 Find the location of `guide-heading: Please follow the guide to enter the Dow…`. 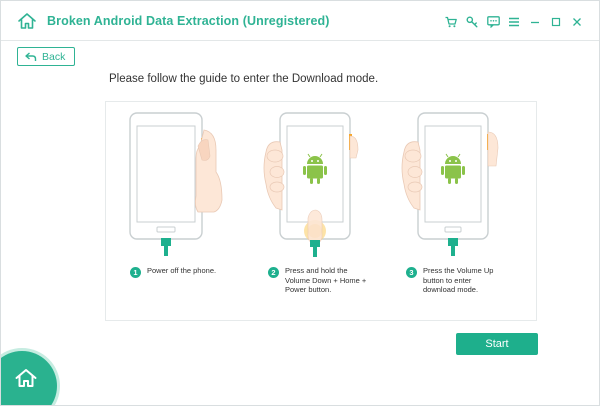

guide-heading: Please follow the guide to enter the Dow… is located at coordinates (244, 79).